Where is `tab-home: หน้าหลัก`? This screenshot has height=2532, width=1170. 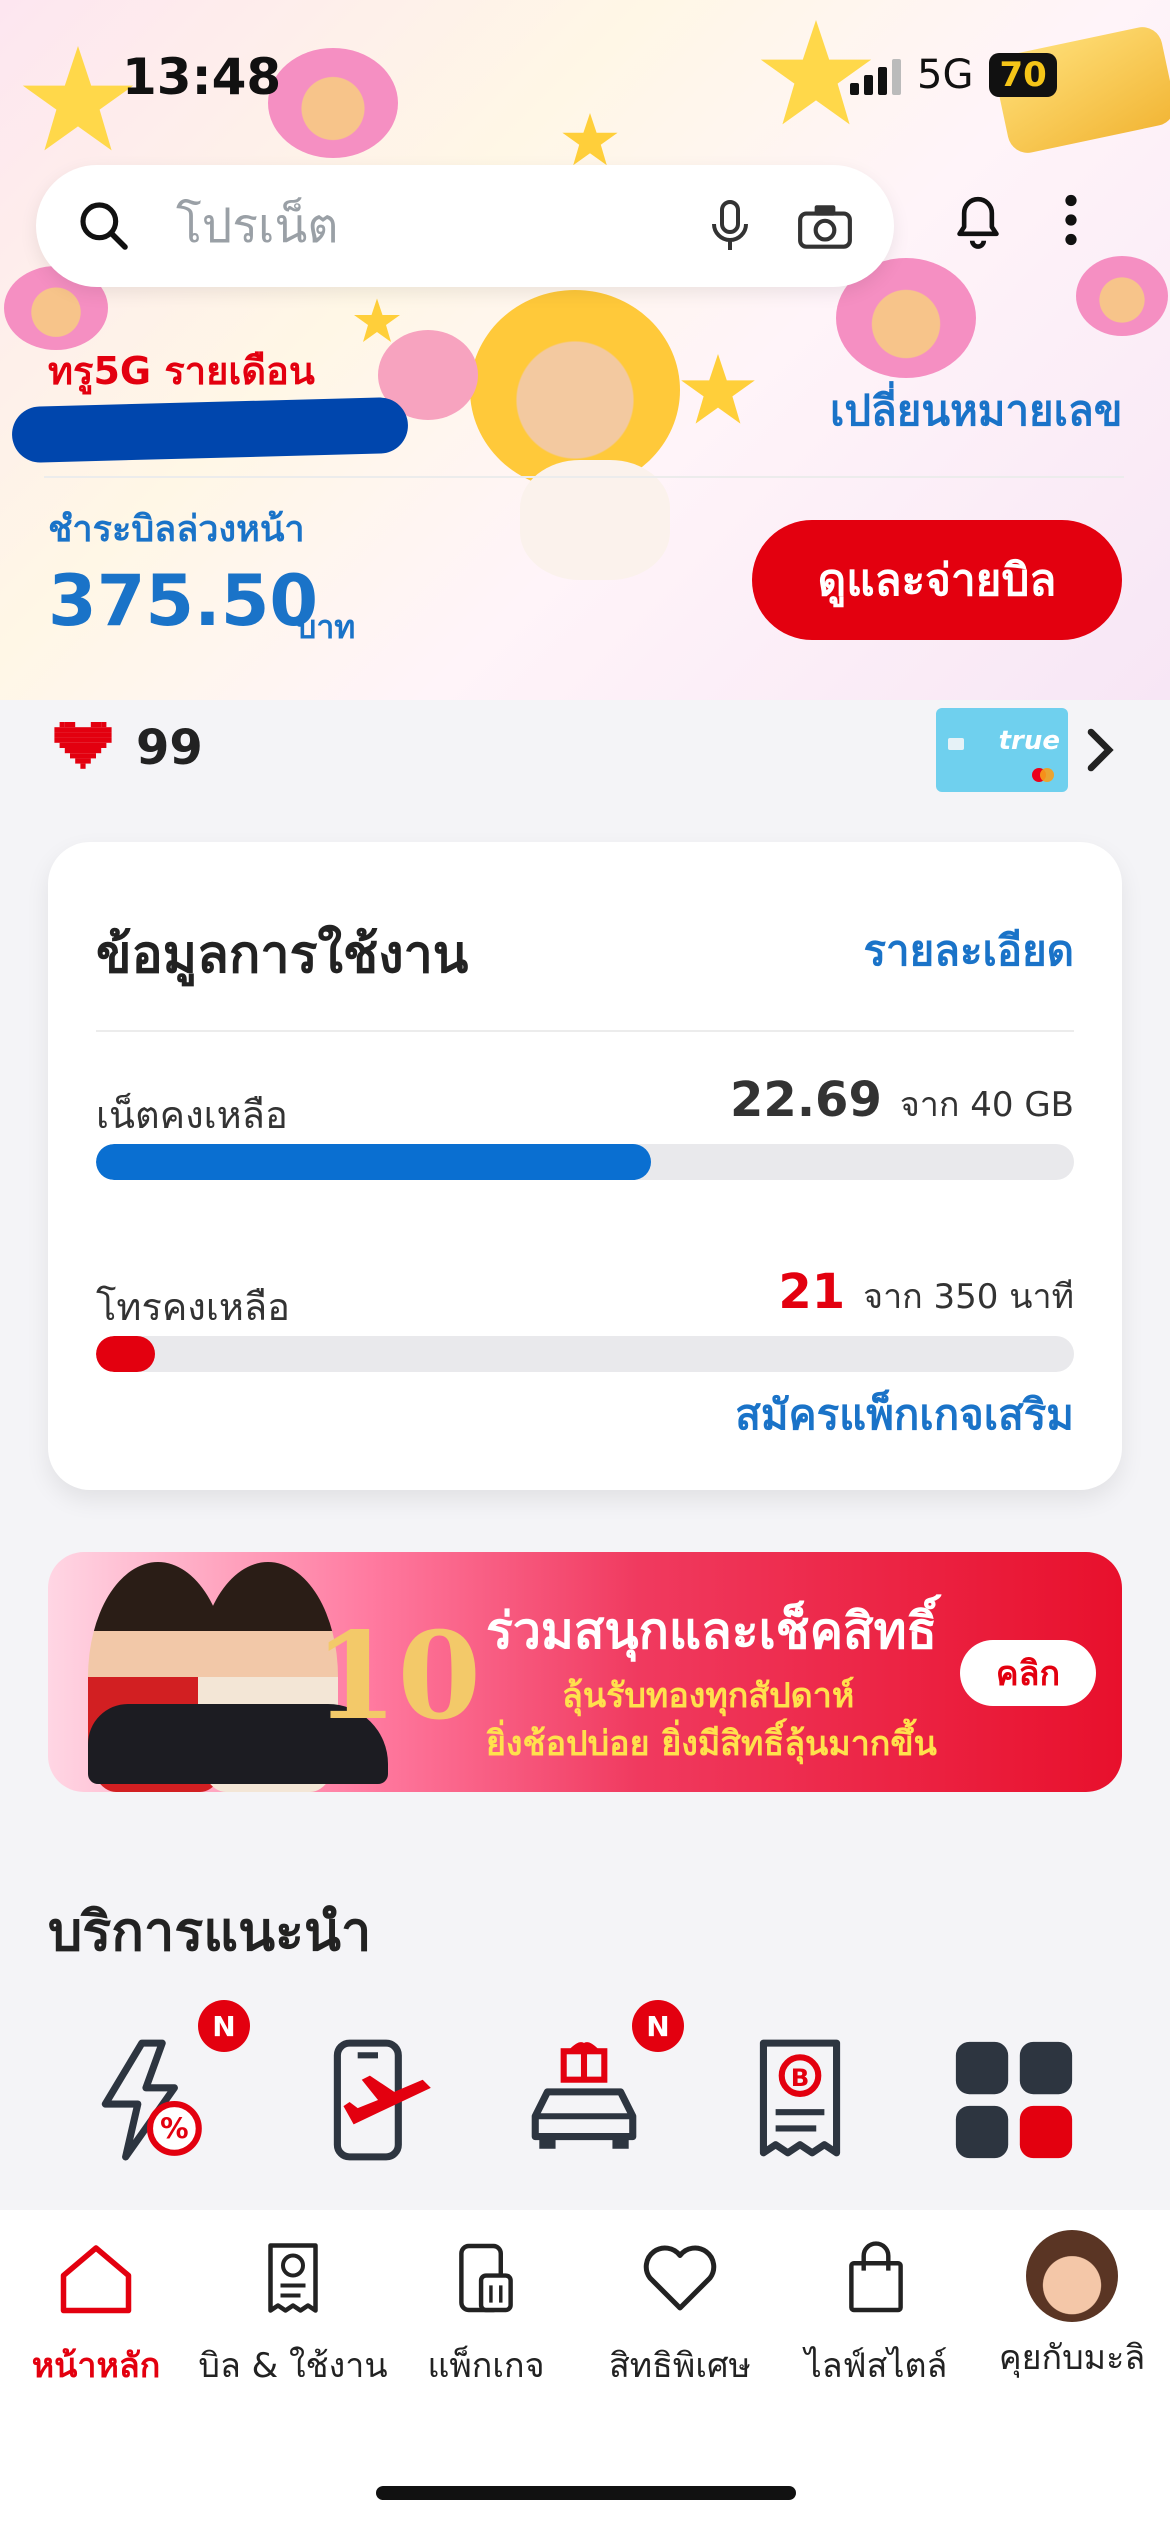 tab-home: หน้าหลัก is located at coordinates (98, 2316).